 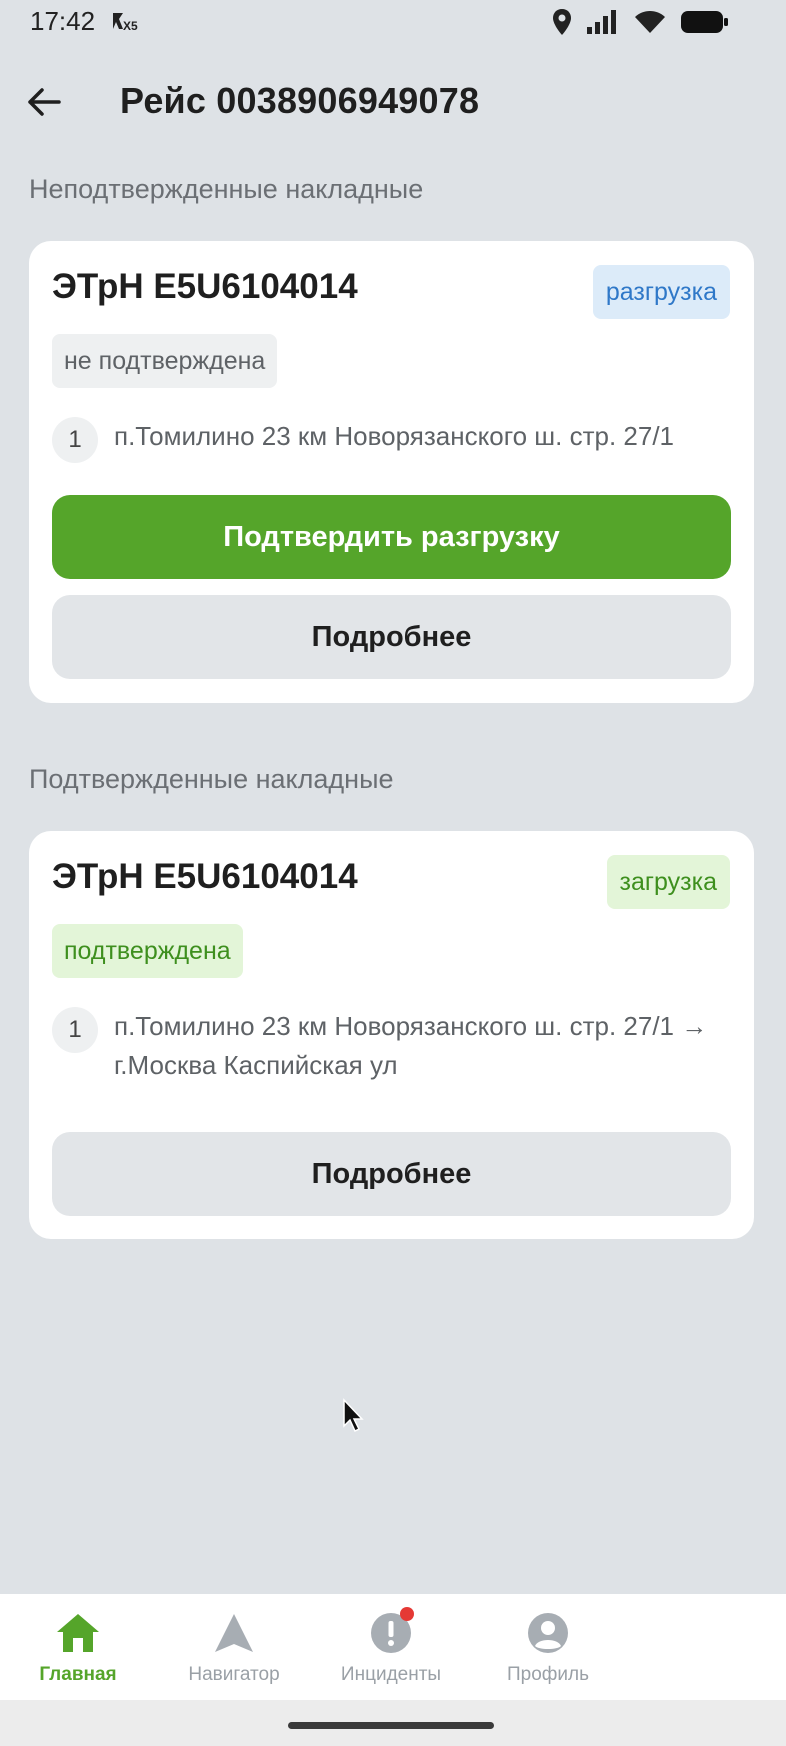 I want to click on details-button-confirmed: Подробнее, so click(x=391, y=1174).